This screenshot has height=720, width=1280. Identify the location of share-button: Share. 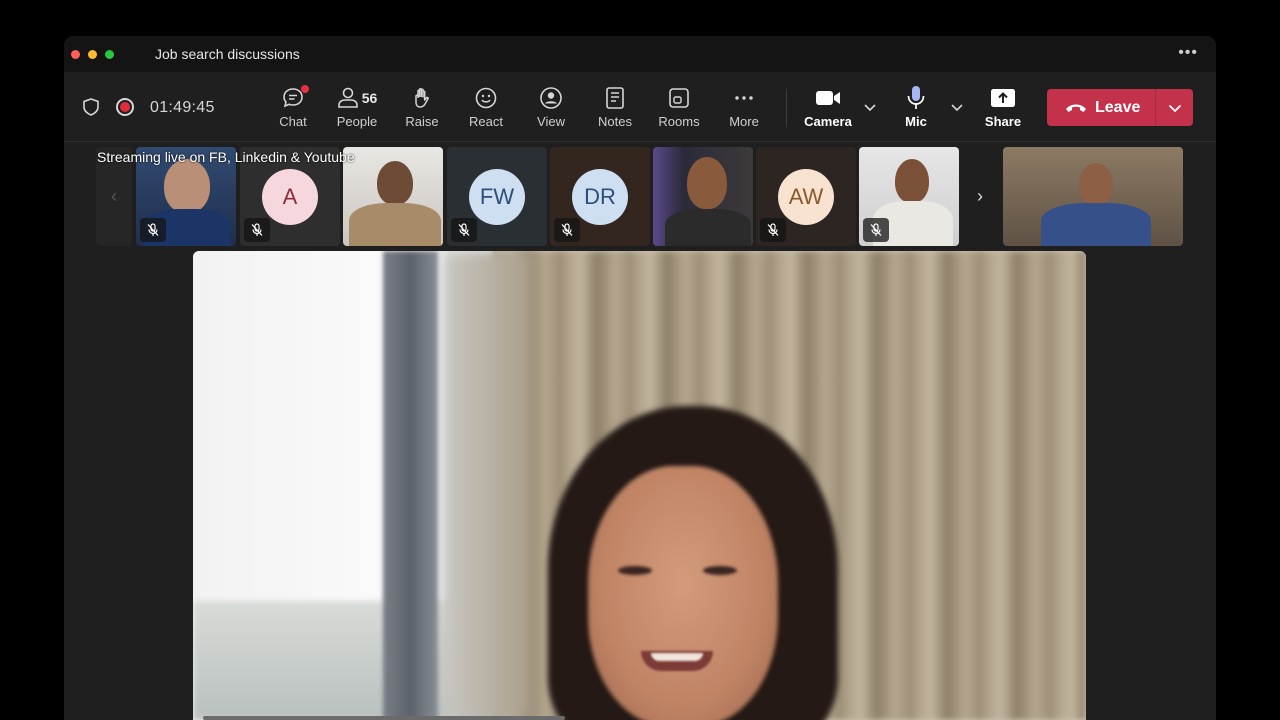
(1003, 109).